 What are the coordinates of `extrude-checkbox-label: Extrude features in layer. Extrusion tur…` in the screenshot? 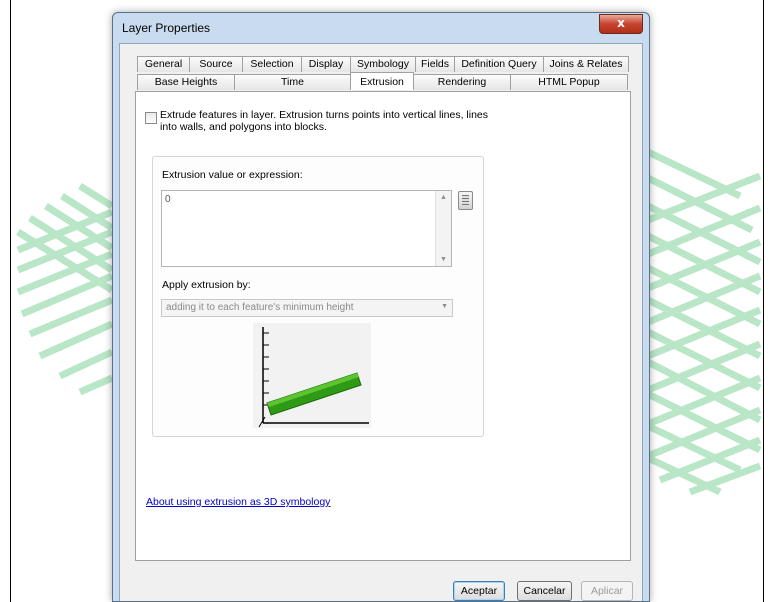 It's located at (325, 121).